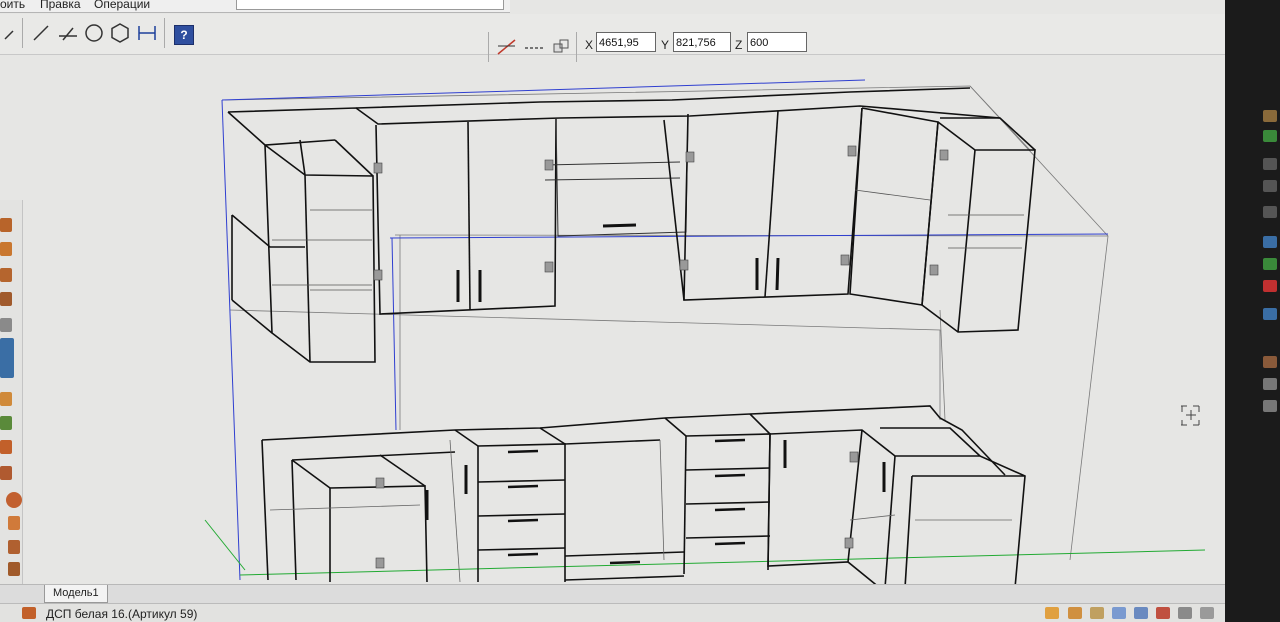 This screenshot has height=622, width=1280. I want to click on status-bar: ДСП белая 16.(Артикул 59), so click(612, 612).